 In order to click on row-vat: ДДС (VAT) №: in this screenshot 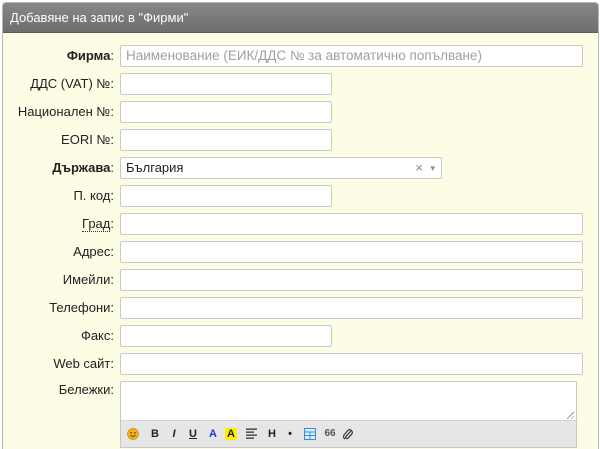, I will do `click(300, 84)`.